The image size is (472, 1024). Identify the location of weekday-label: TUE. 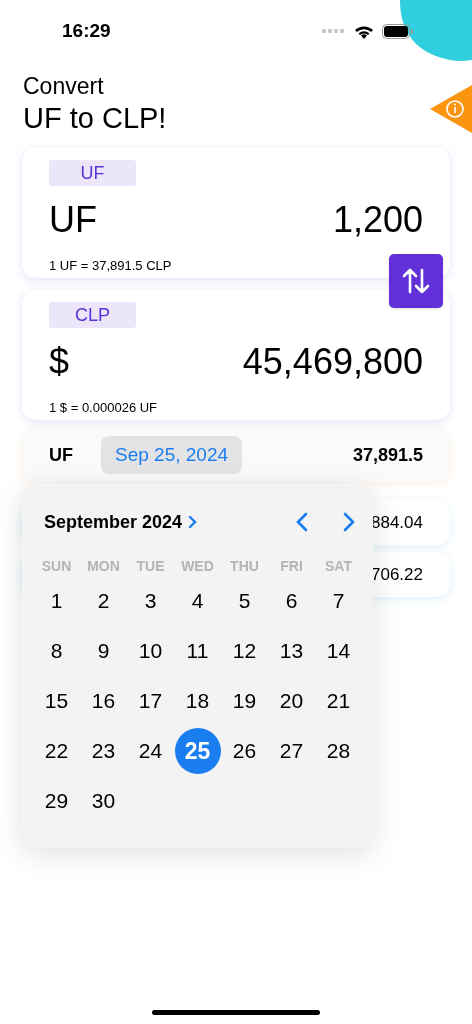
(150, 566).